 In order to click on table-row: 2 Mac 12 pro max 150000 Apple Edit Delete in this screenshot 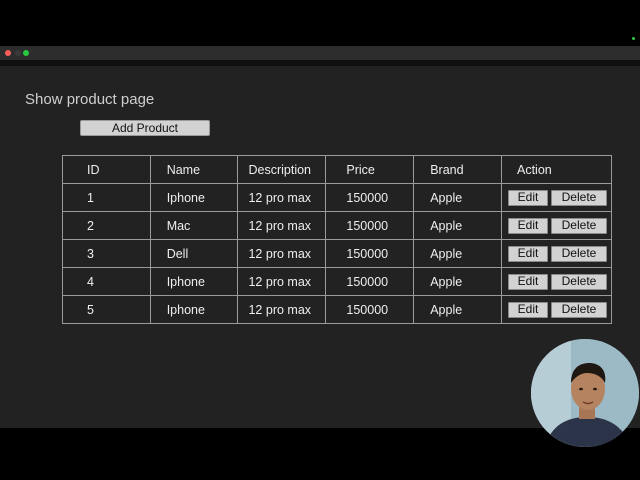, I will do `click(337, 225)`.